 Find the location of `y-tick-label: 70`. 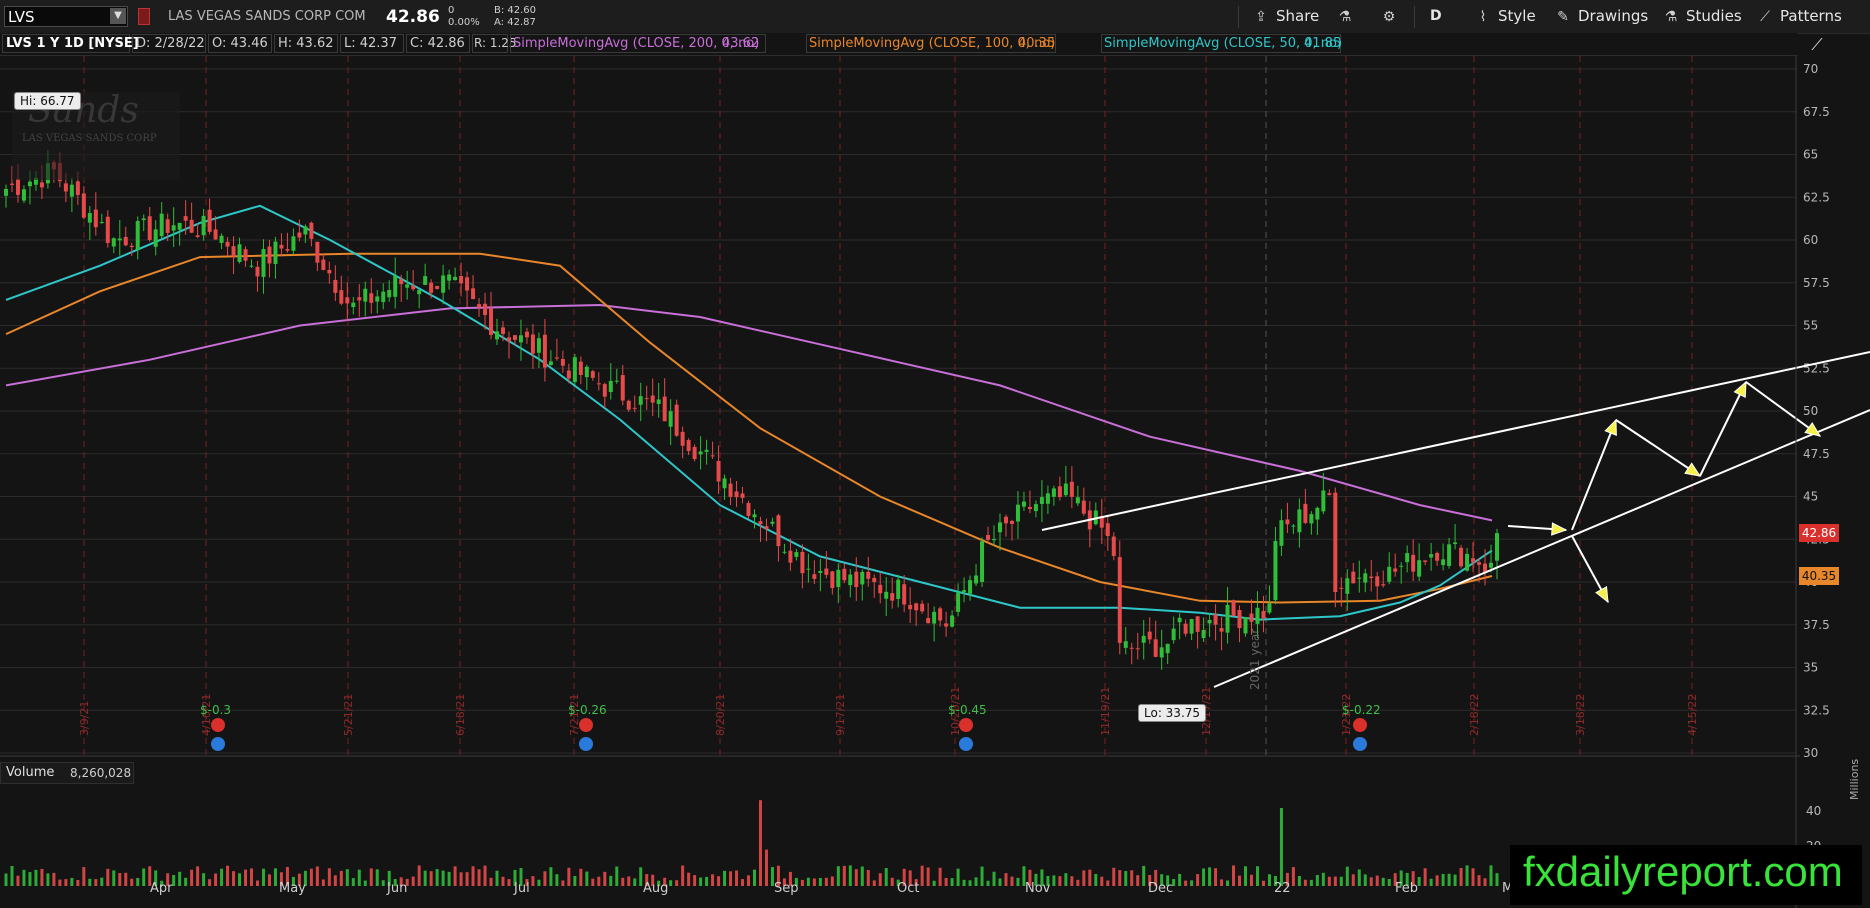

y-tick-label: 70 is located at coordinates (1810, 69).